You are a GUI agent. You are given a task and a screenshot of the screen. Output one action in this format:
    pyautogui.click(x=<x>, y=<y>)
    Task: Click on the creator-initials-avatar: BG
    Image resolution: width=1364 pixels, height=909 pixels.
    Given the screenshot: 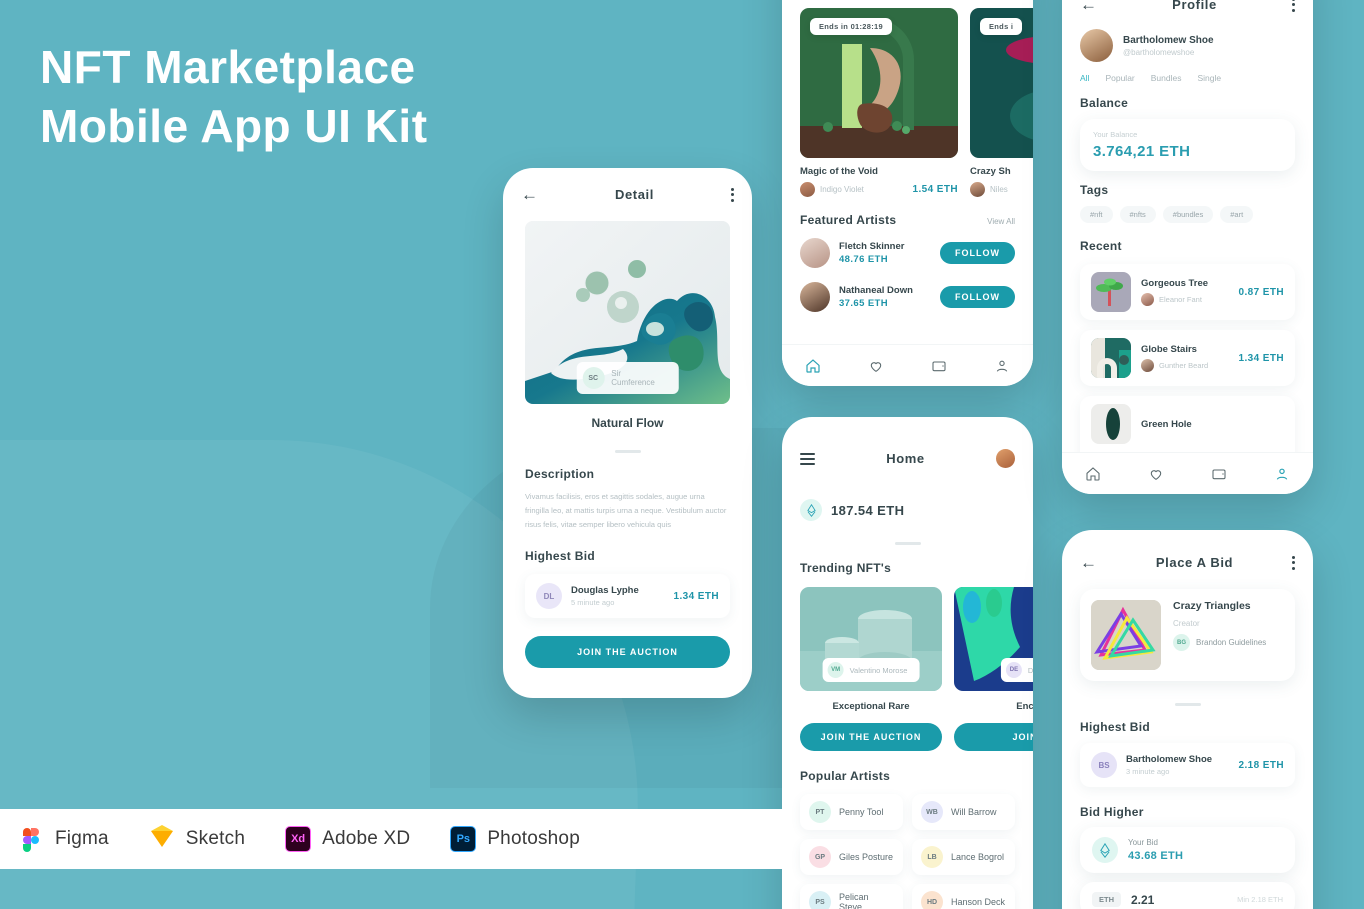 What is the action you would take?
    pyautogui.click(x=1181, y=642)
    